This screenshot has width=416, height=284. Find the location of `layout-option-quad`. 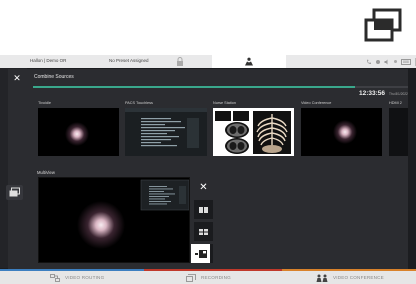

layout-option-quad is located at coordinates (203, 231).